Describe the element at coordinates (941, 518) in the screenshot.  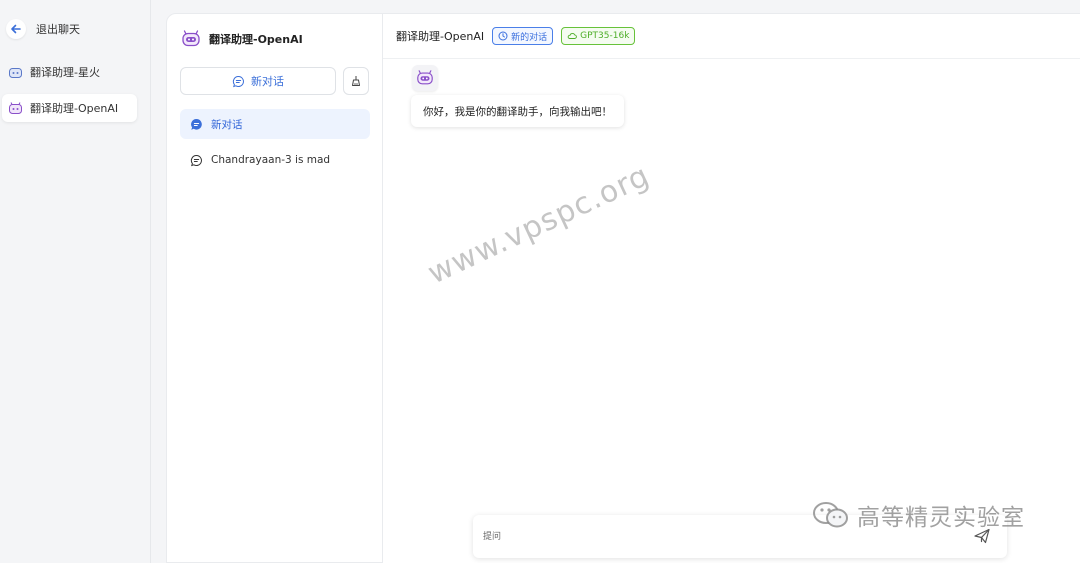
I see `brand-text: 高等精灵实验室` at that location.